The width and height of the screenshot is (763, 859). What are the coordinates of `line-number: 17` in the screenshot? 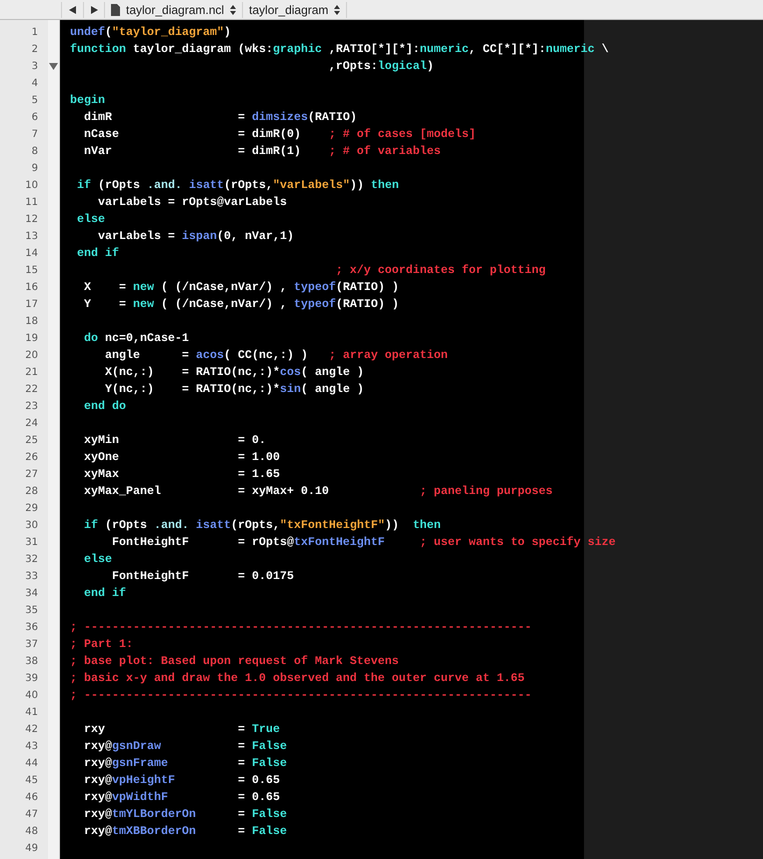 It's located at (31, 305).